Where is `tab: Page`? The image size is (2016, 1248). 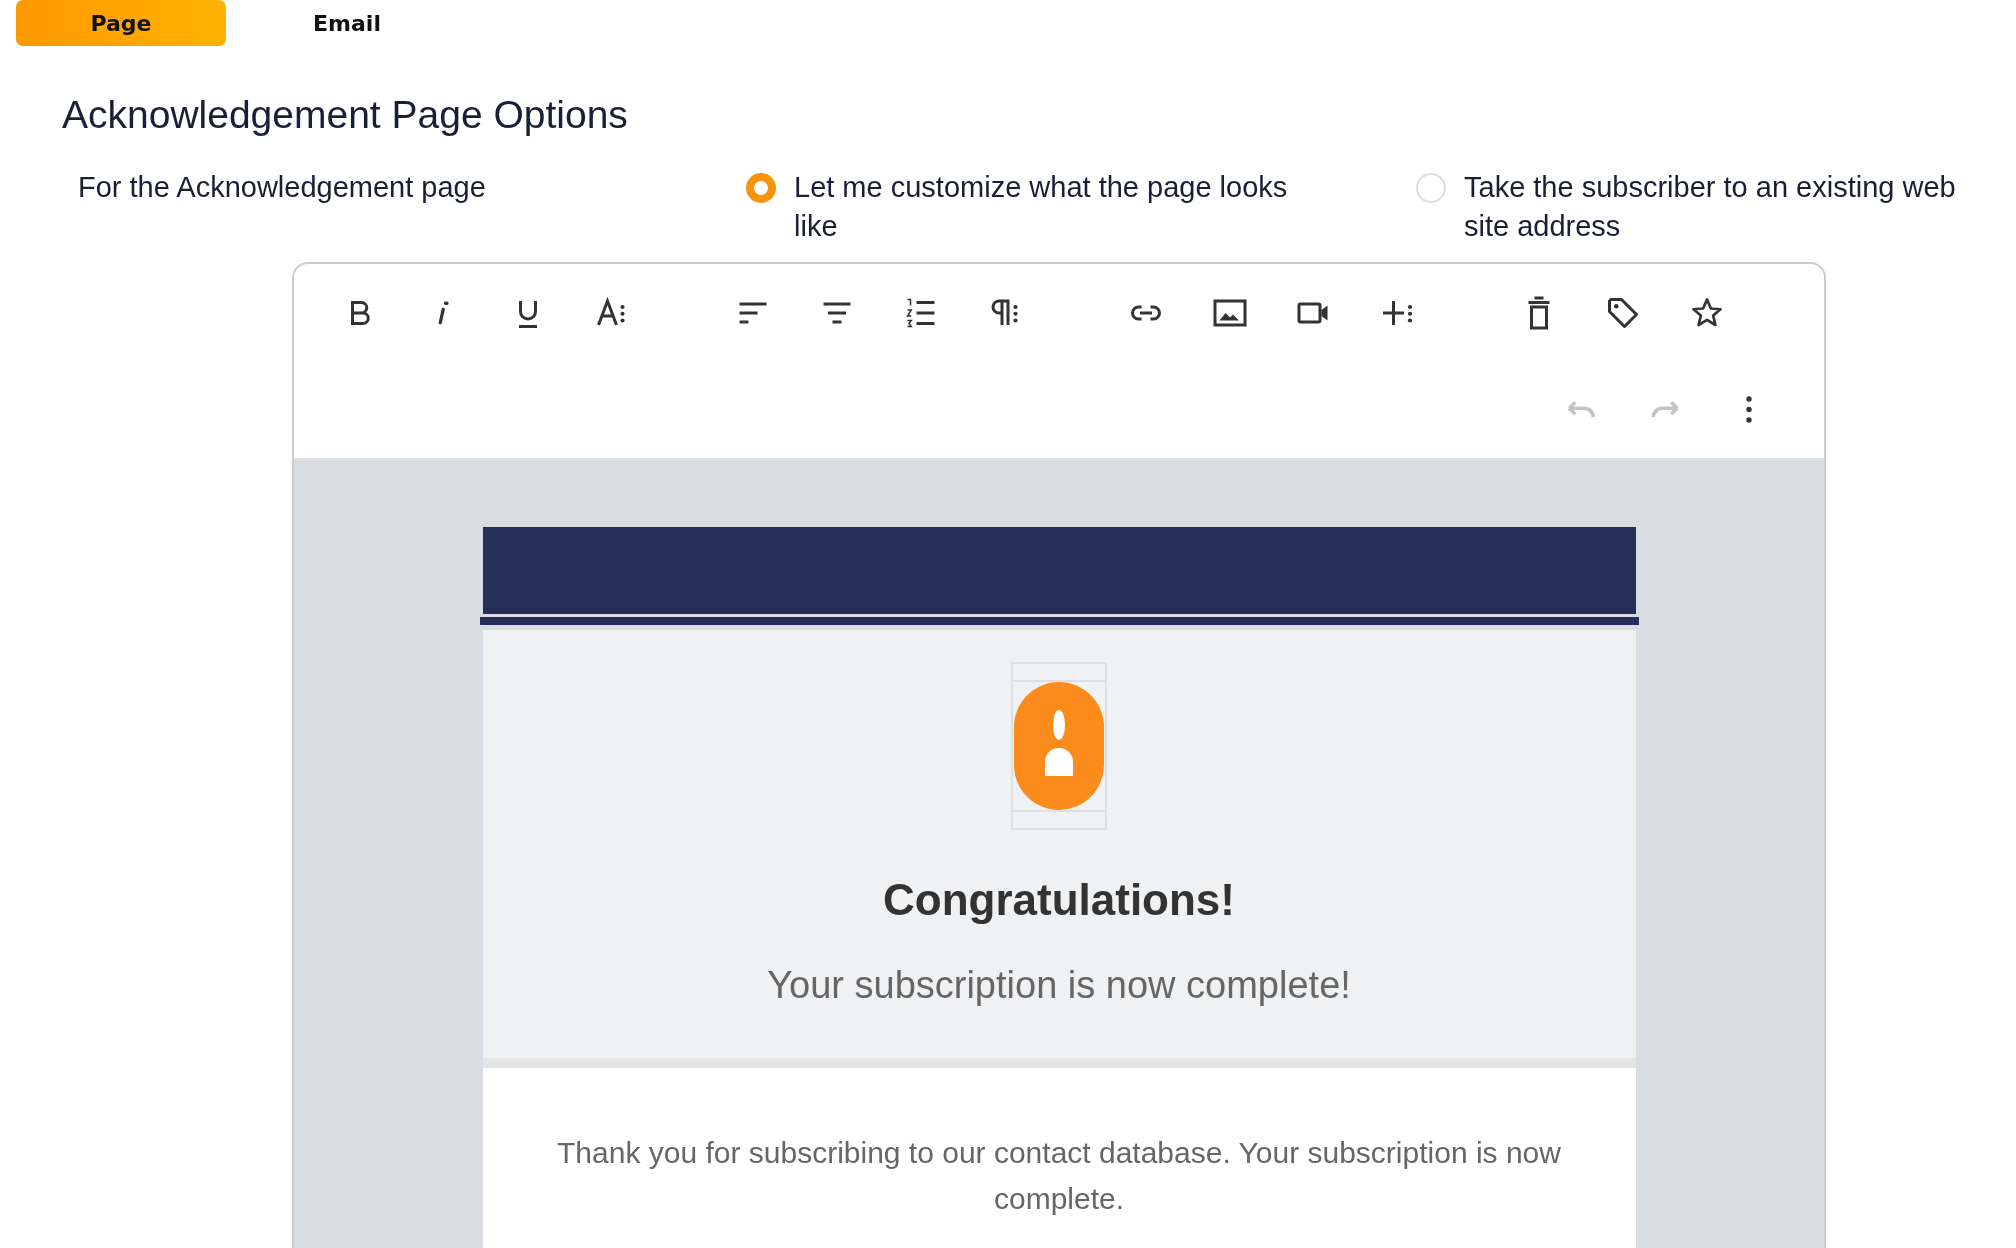 tab: Page is located at coordinates (121, 23).